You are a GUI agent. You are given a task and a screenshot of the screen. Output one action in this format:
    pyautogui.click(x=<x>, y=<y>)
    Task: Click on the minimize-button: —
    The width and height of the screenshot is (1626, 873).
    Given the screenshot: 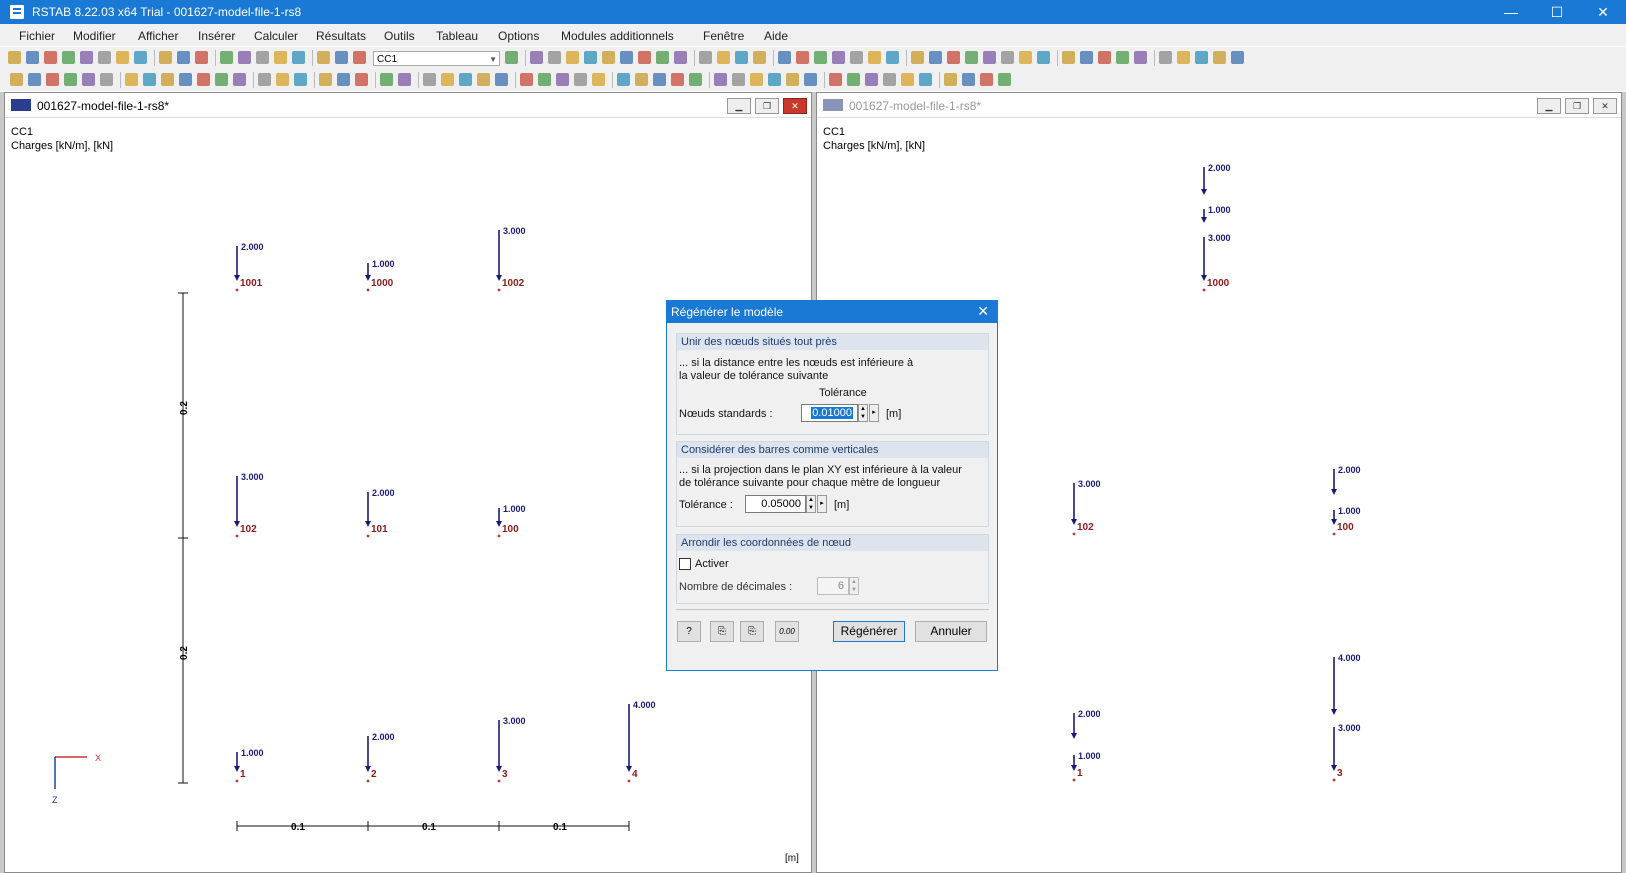 What is the action you would take?
    pyautogui.click(x=1511, y=12)
    